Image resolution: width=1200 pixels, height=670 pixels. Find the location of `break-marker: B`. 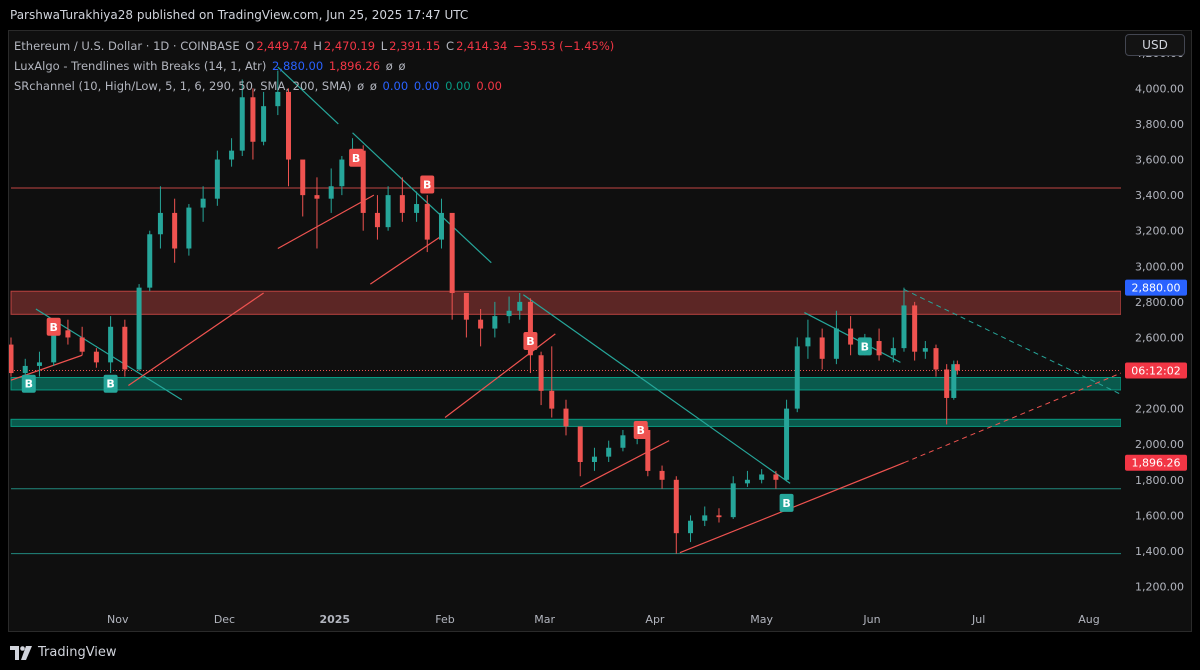

break-marker: B is located at coordinates (53, 326).